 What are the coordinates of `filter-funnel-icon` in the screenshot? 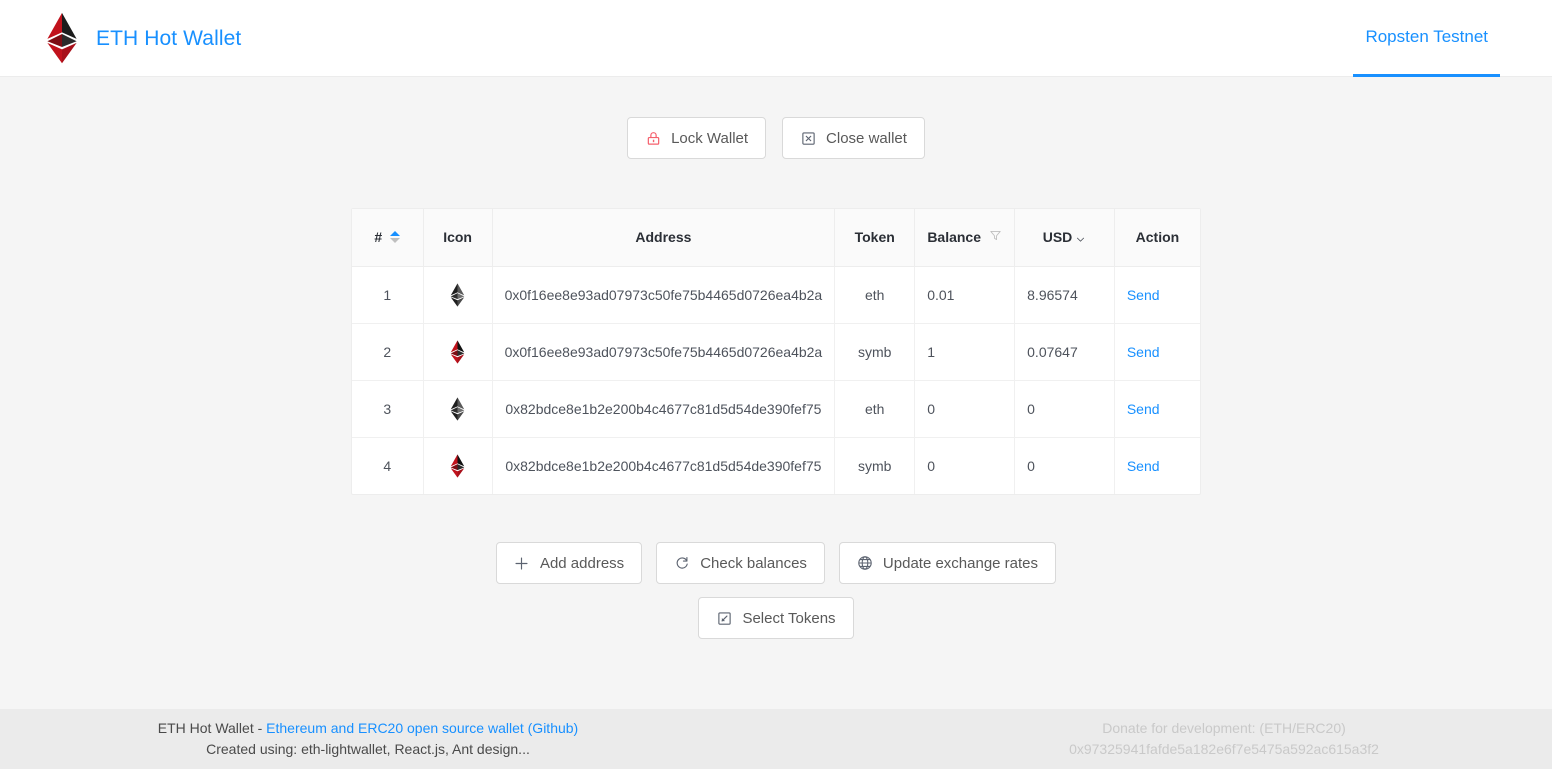 It's located at (995, 237).